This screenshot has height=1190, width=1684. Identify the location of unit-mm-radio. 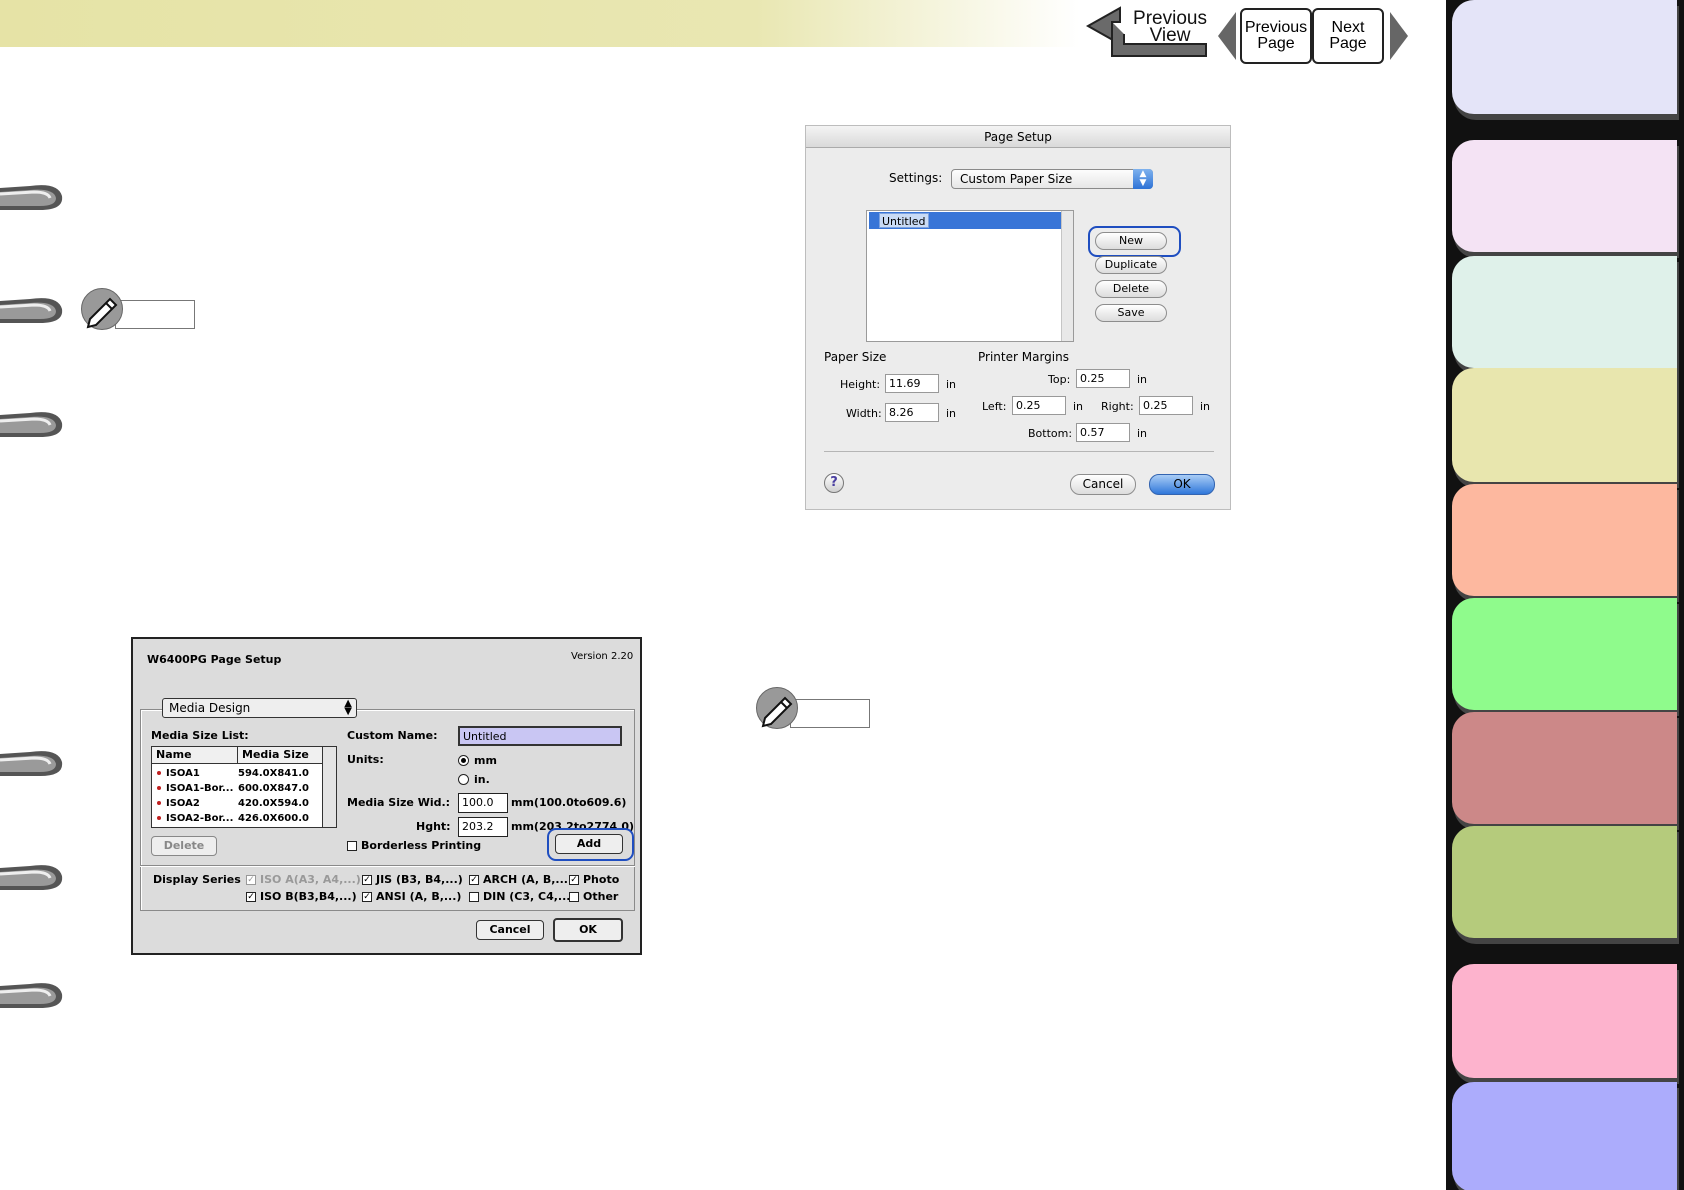
(463, 760).